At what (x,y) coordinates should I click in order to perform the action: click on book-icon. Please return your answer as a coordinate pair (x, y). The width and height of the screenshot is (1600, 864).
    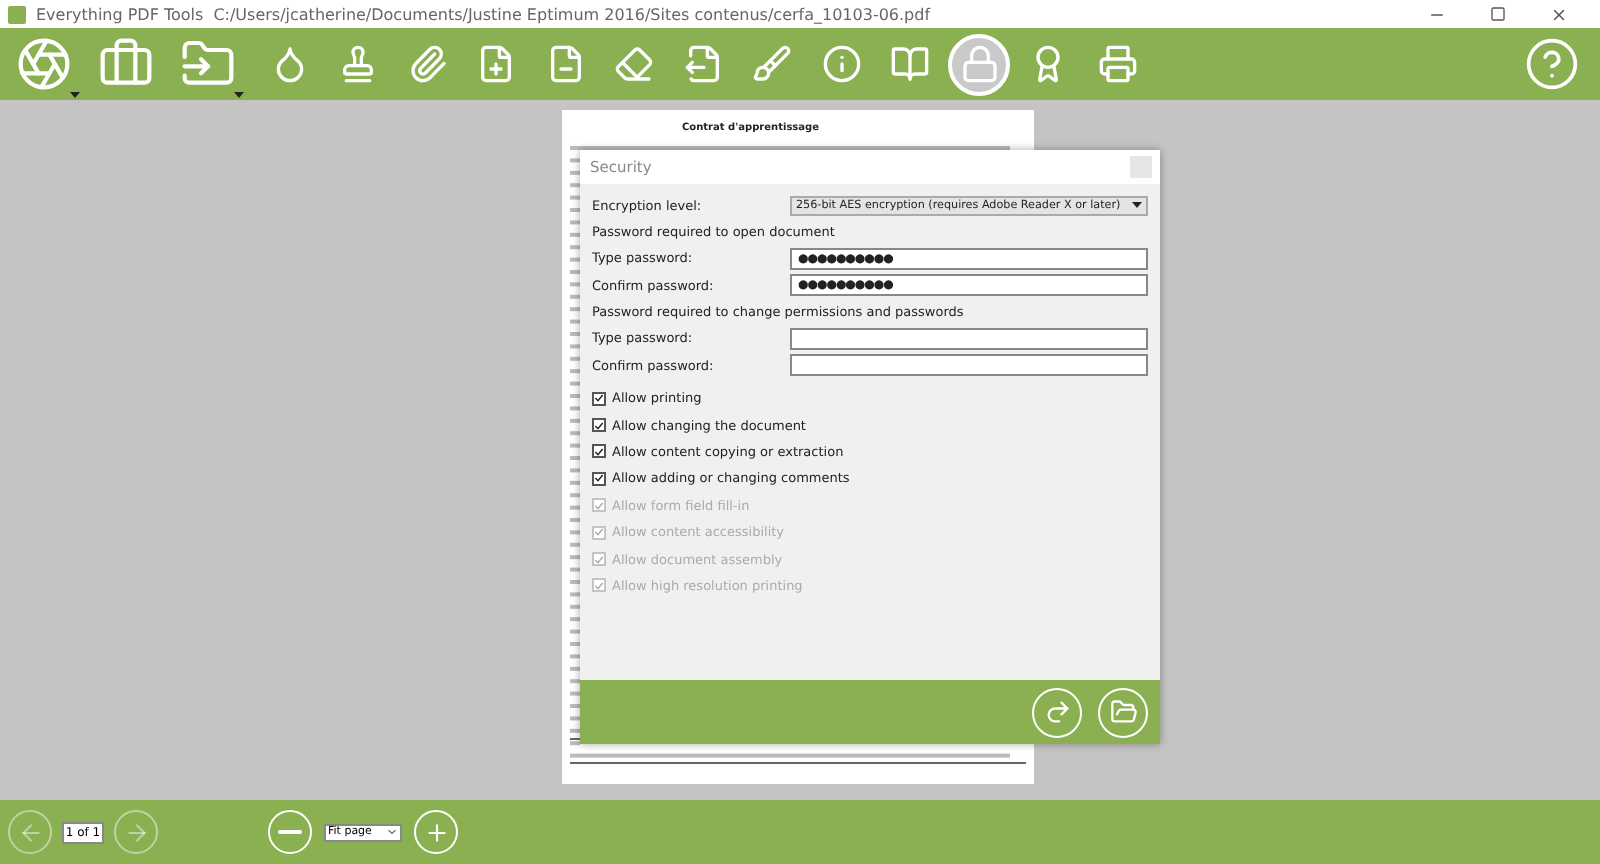
    Looking at the image, I should click on (910, 64).